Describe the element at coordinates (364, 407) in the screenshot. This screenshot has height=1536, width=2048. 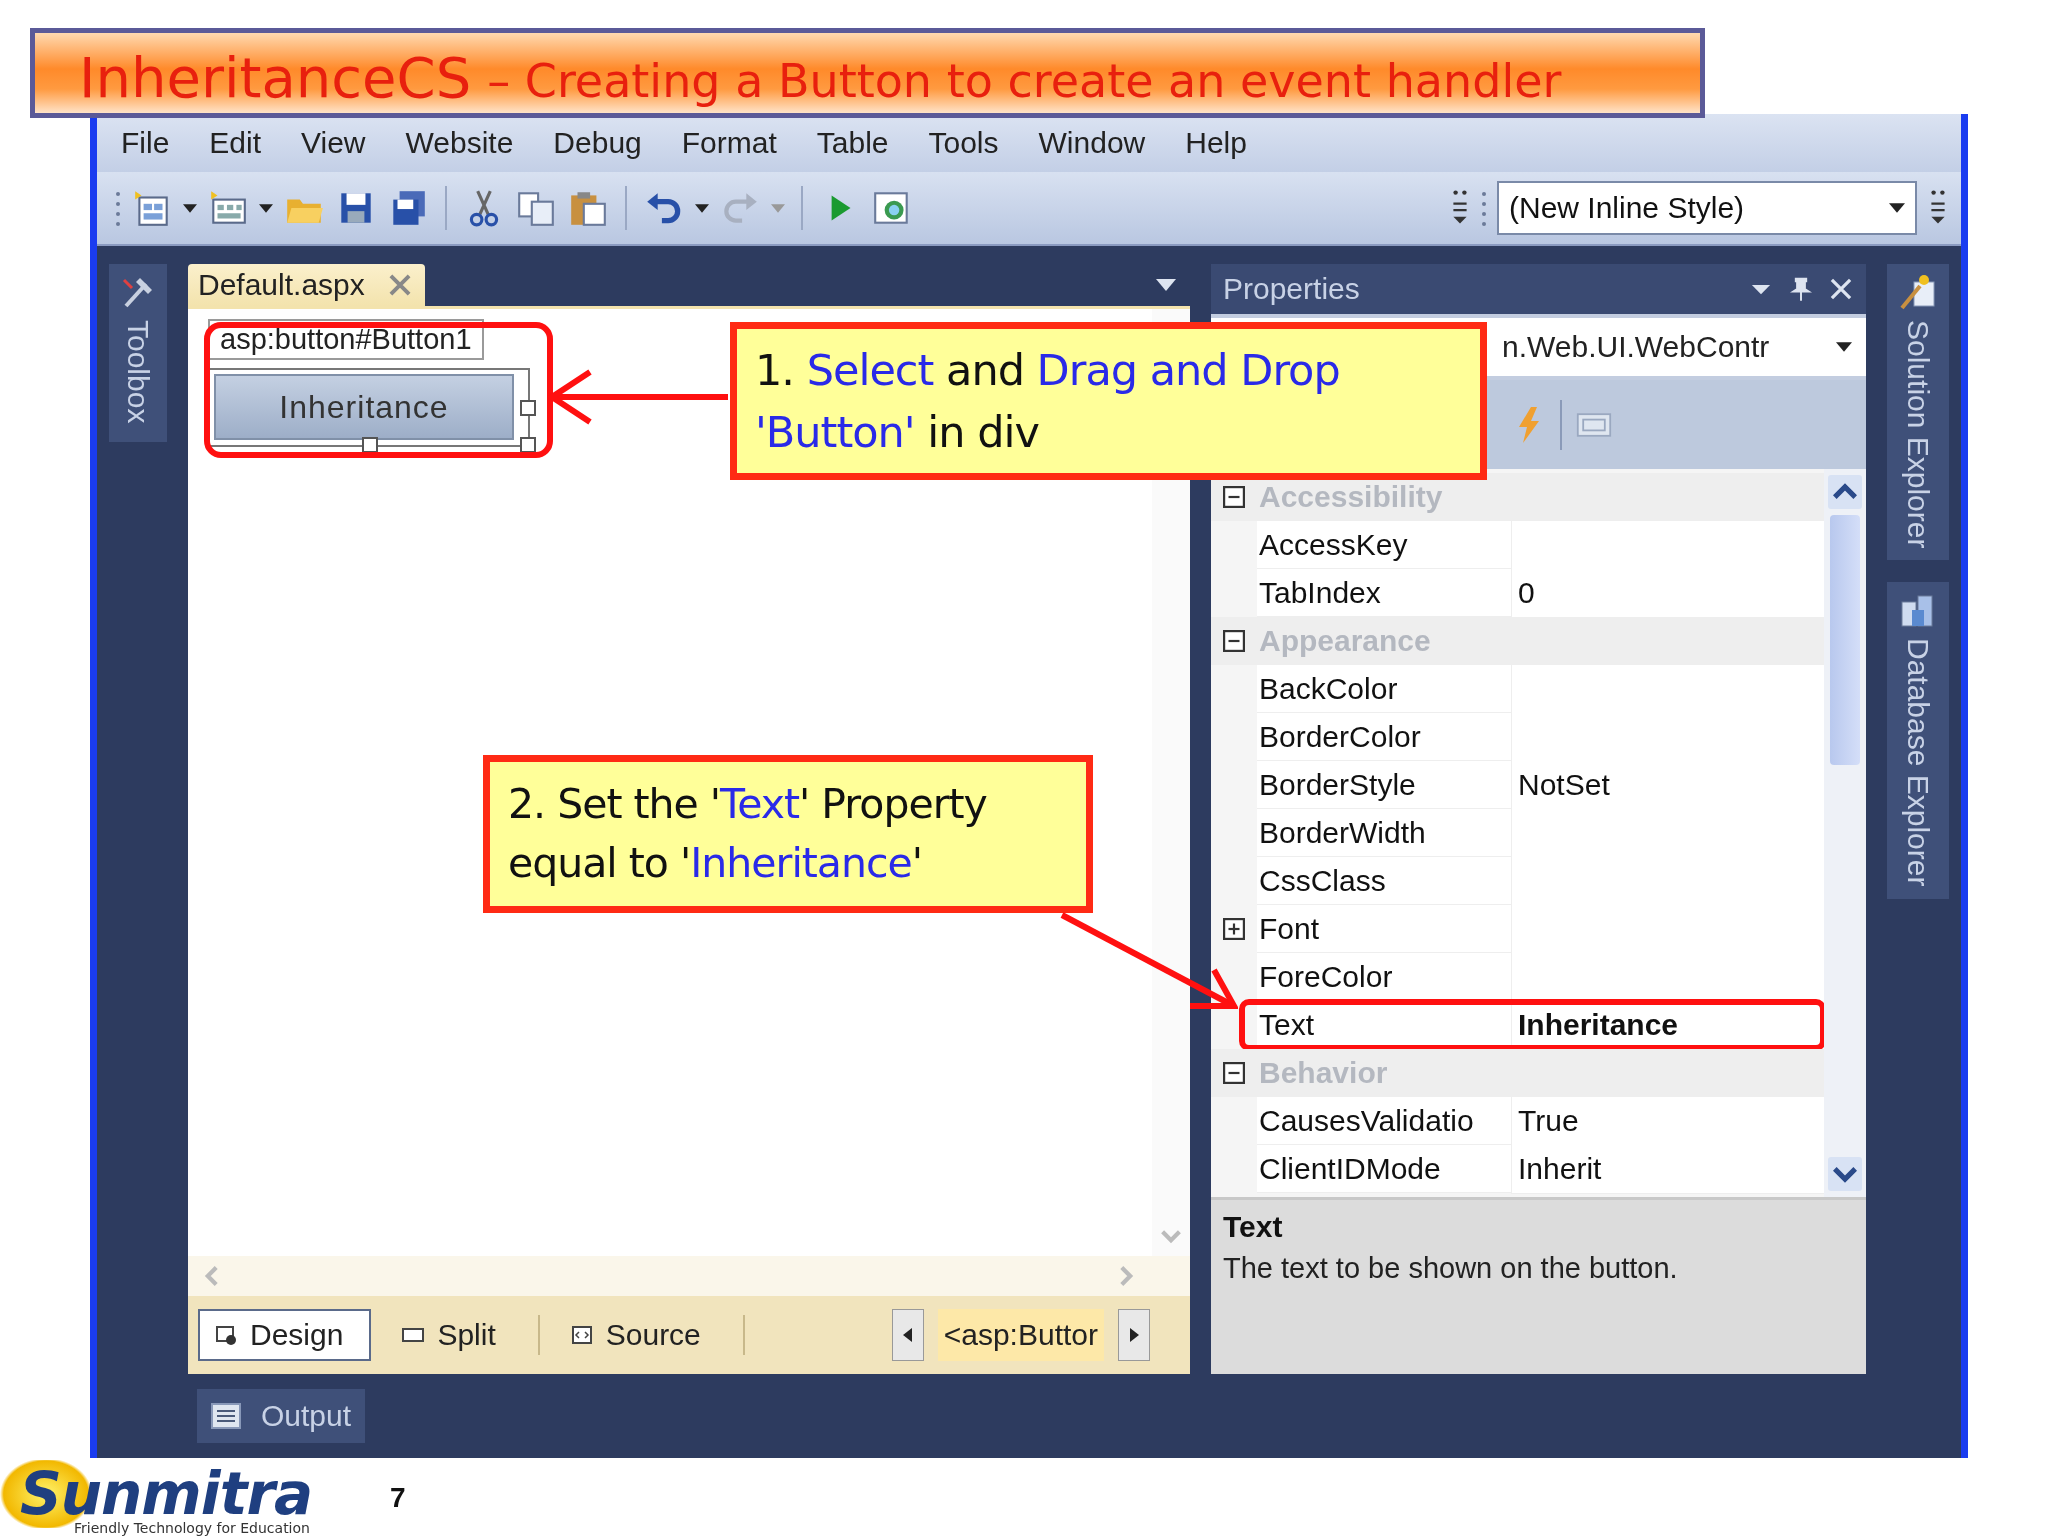
I see `design-button: Inheritance` at that location.